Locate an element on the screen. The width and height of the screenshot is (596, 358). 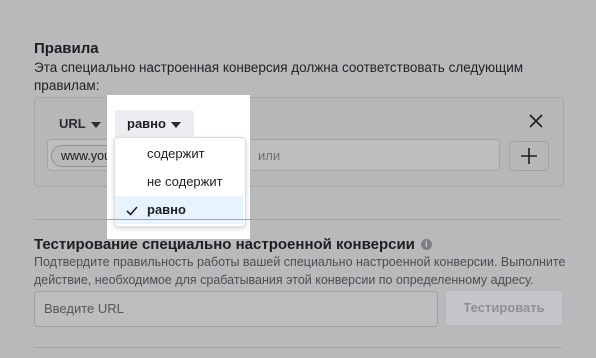
plus-icon is located at coordinates (529, 156).